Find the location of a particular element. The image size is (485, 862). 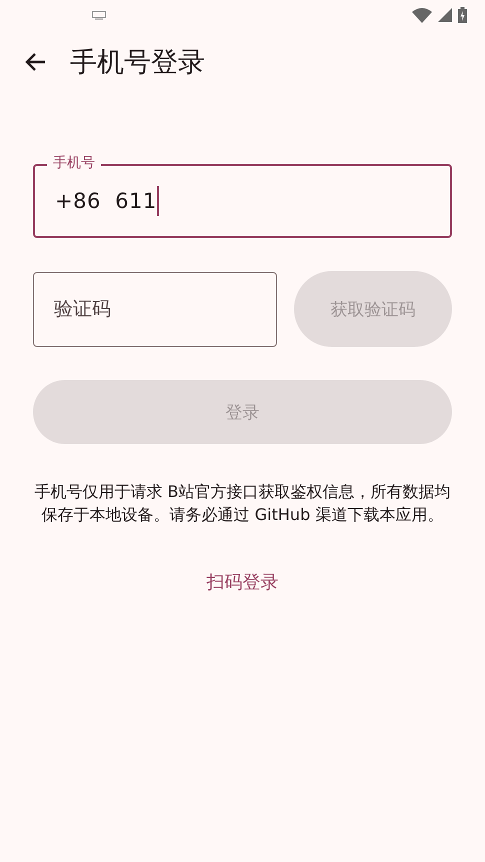

code-field: 验证码 is located at coordinates (155, 309).